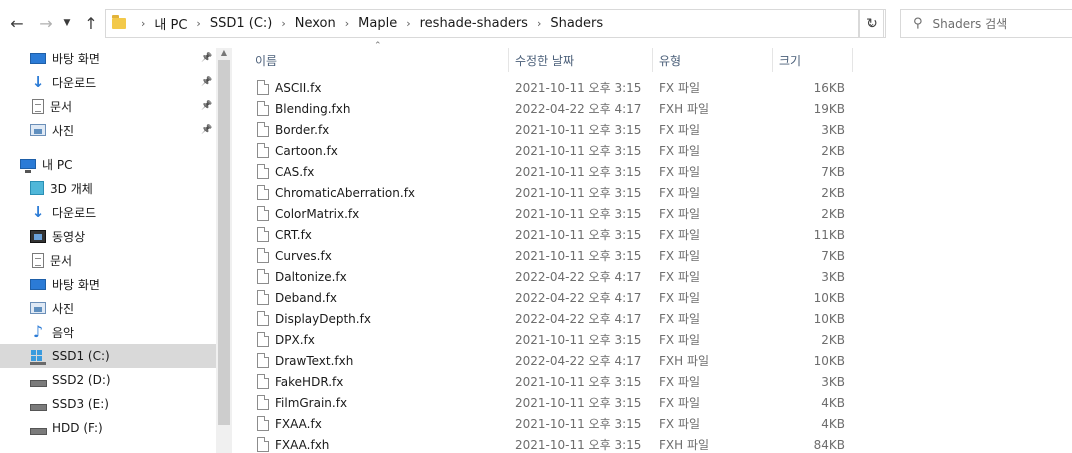 The image size is (1072, 453). Describe the element at coordinates (652, 402) in the screenshot. I see `file-row: FilmGrain.fx 2021-10-11 오후 3:15 FX 파일 4KB` at that location.